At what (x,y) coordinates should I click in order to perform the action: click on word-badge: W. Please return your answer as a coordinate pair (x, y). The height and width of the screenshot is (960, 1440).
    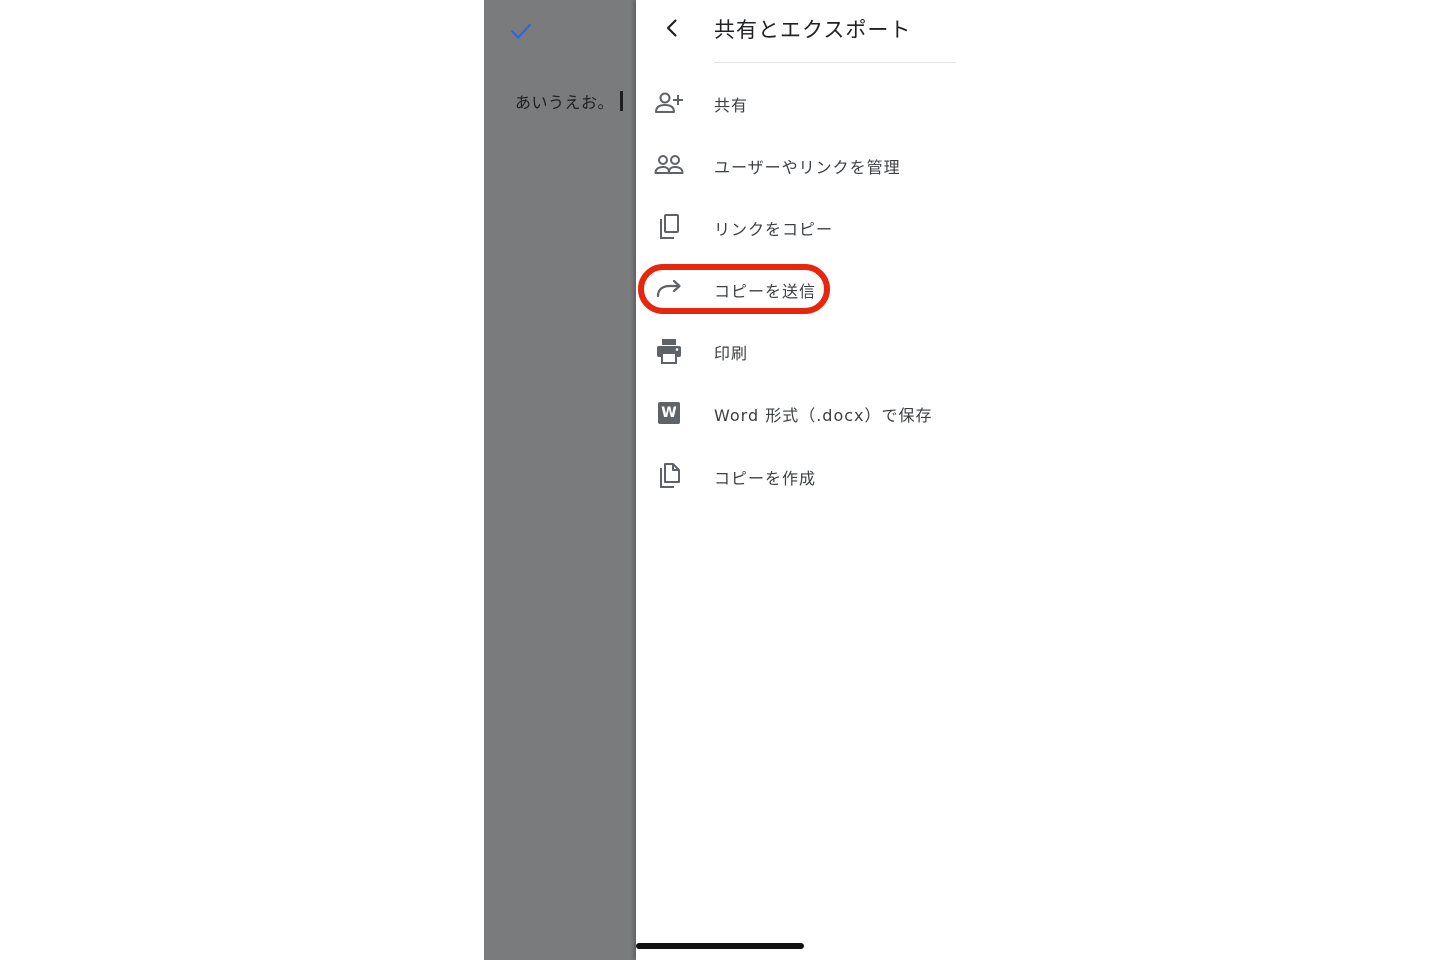
    Looking at the image, I should click on (669, 413).